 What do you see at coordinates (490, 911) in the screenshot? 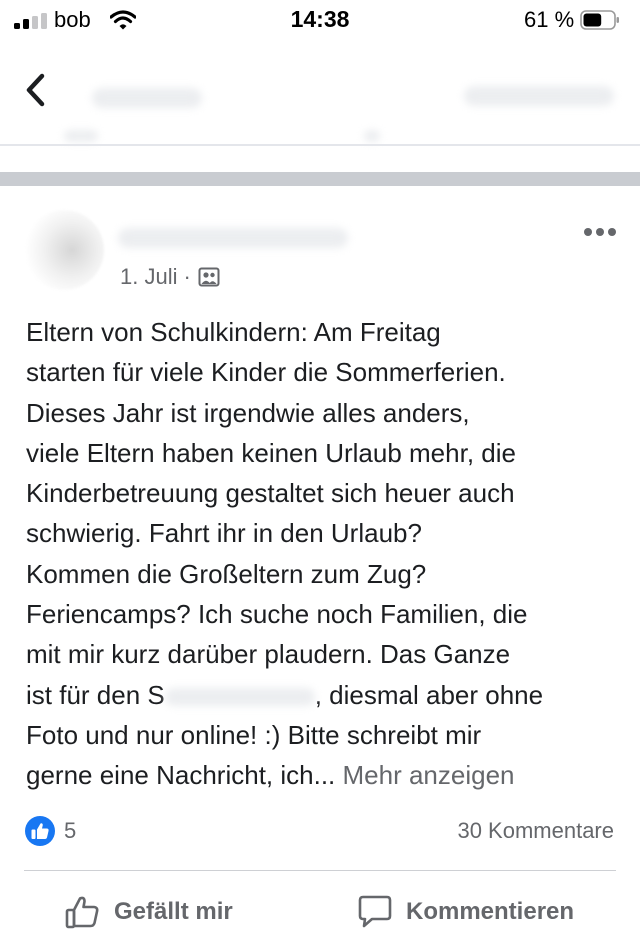
I see `comment-button-label: Kommentieren` at bounding box center [490, 911].